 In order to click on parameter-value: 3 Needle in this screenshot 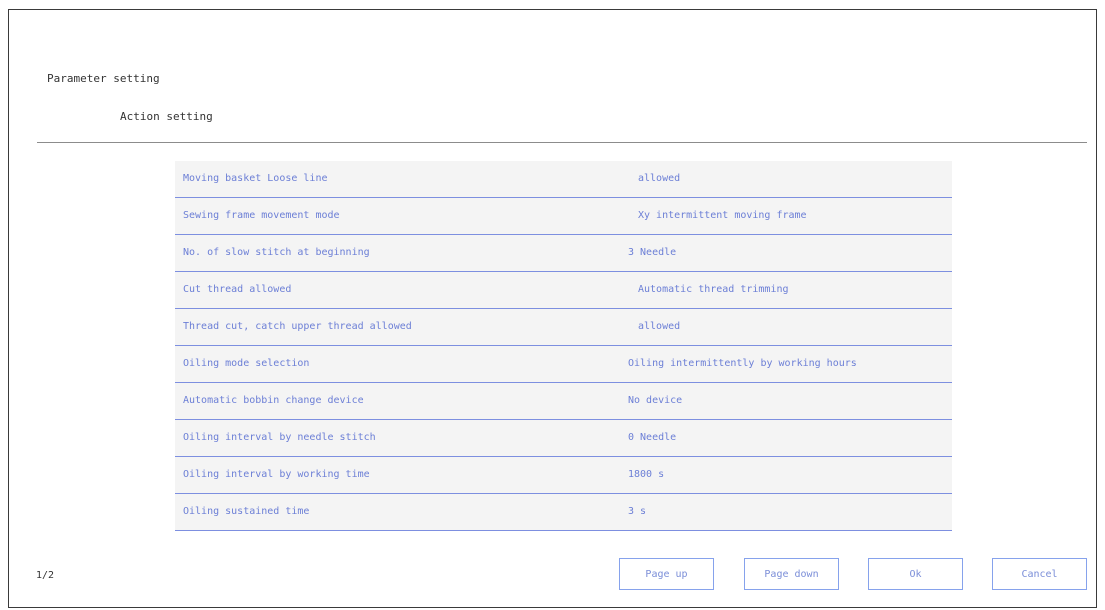, I will do `click(652, 252)`.